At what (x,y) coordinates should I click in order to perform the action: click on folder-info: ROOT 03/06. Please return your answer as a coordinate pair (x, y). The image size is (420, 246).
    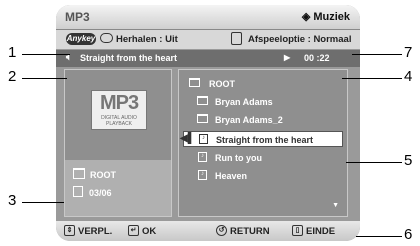
    Looking at the image, I should click on (118, 188).